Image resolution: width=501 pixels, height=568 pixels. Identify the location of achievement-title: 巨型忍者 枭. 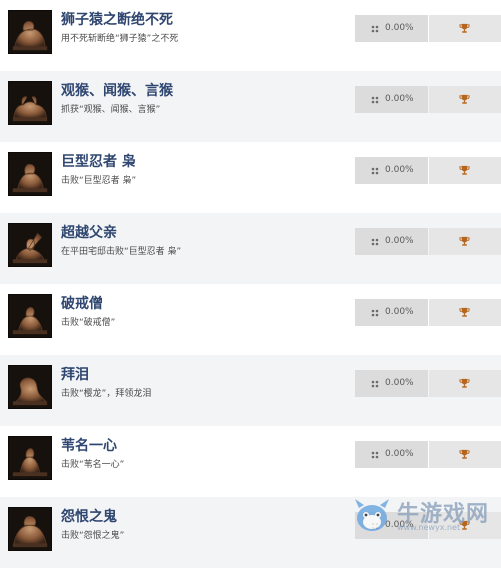
(98, 162).